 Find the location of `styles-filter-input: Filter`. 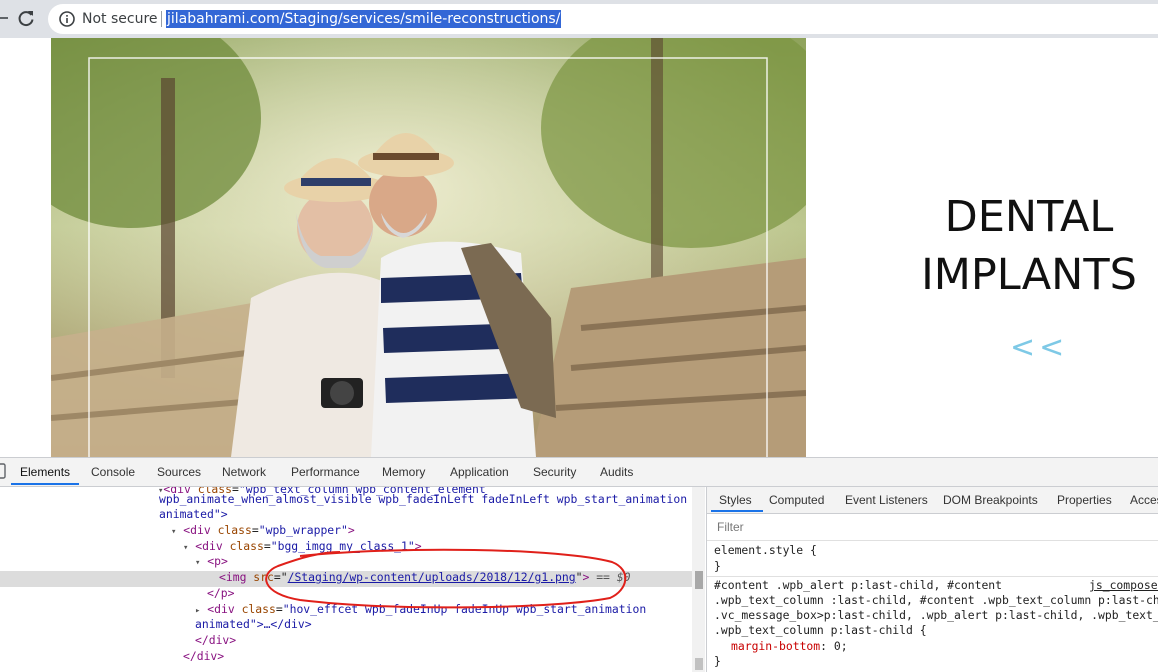

styles-filter-input: Filter is located at coordinates (730, 527).